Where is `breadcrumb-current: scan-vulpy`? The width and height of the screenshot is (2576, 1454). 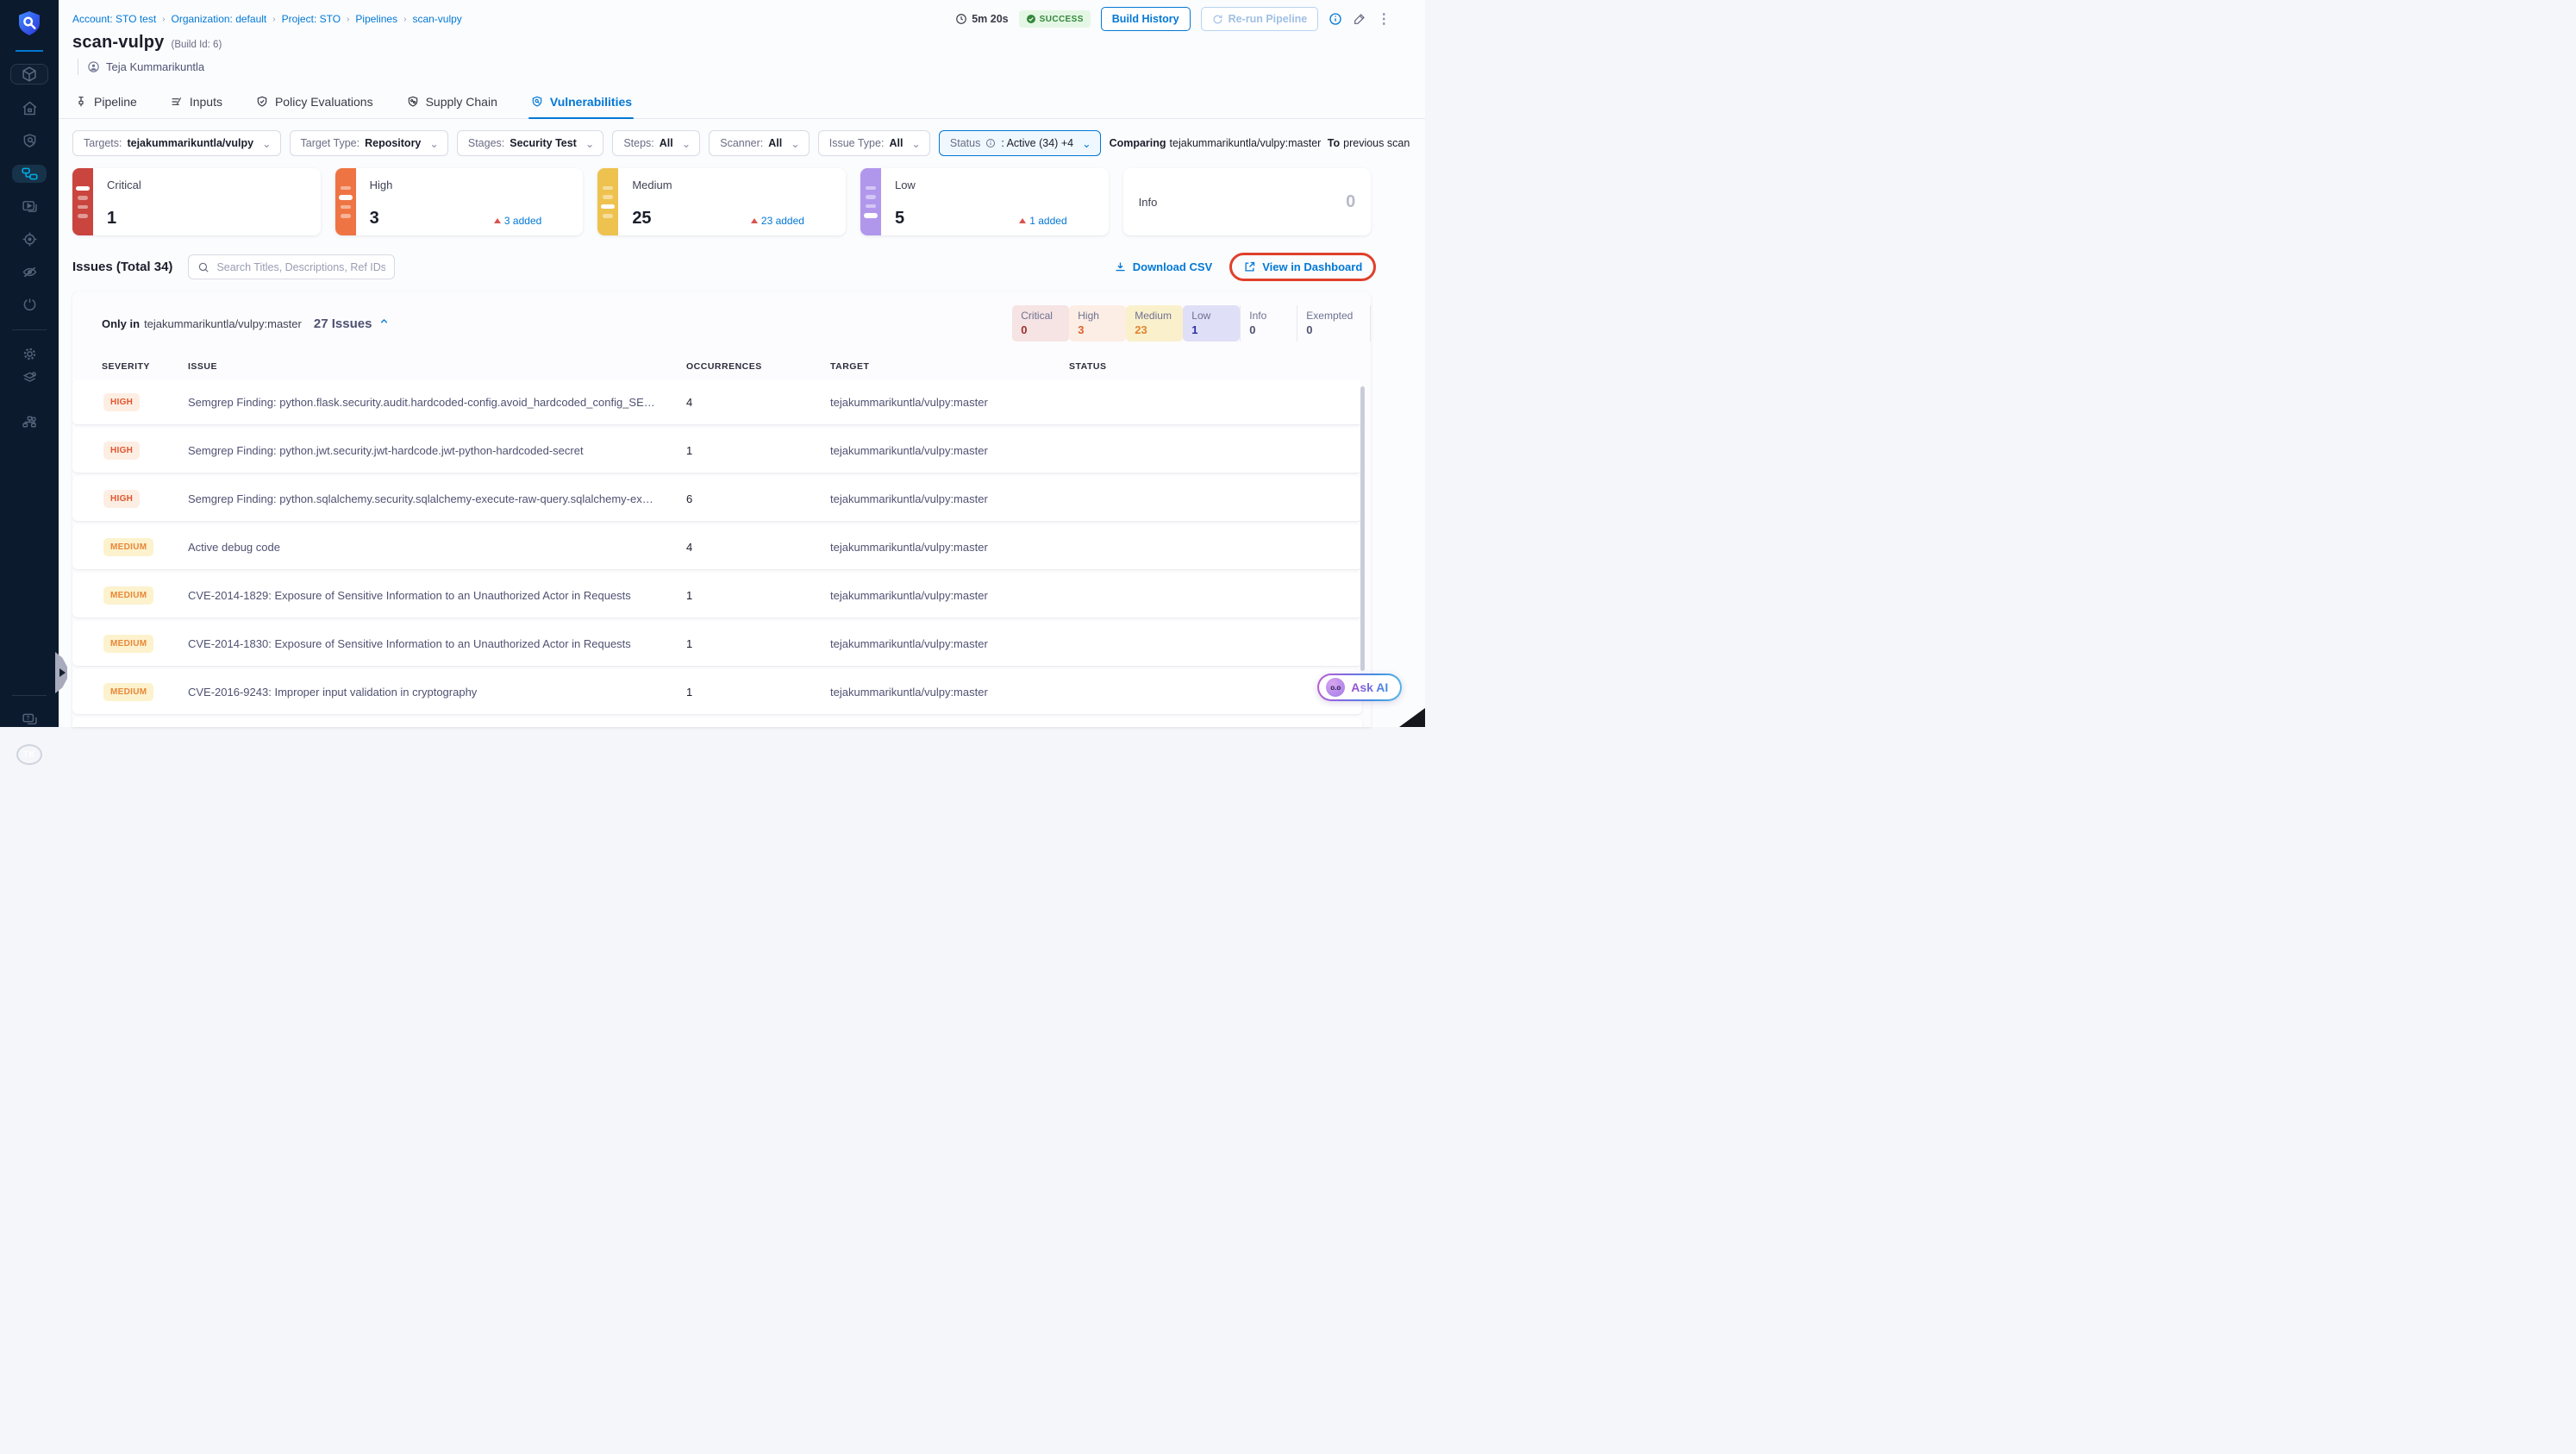
breadcrumb-current: scan-vulpy is located at coordinates (437, 19).